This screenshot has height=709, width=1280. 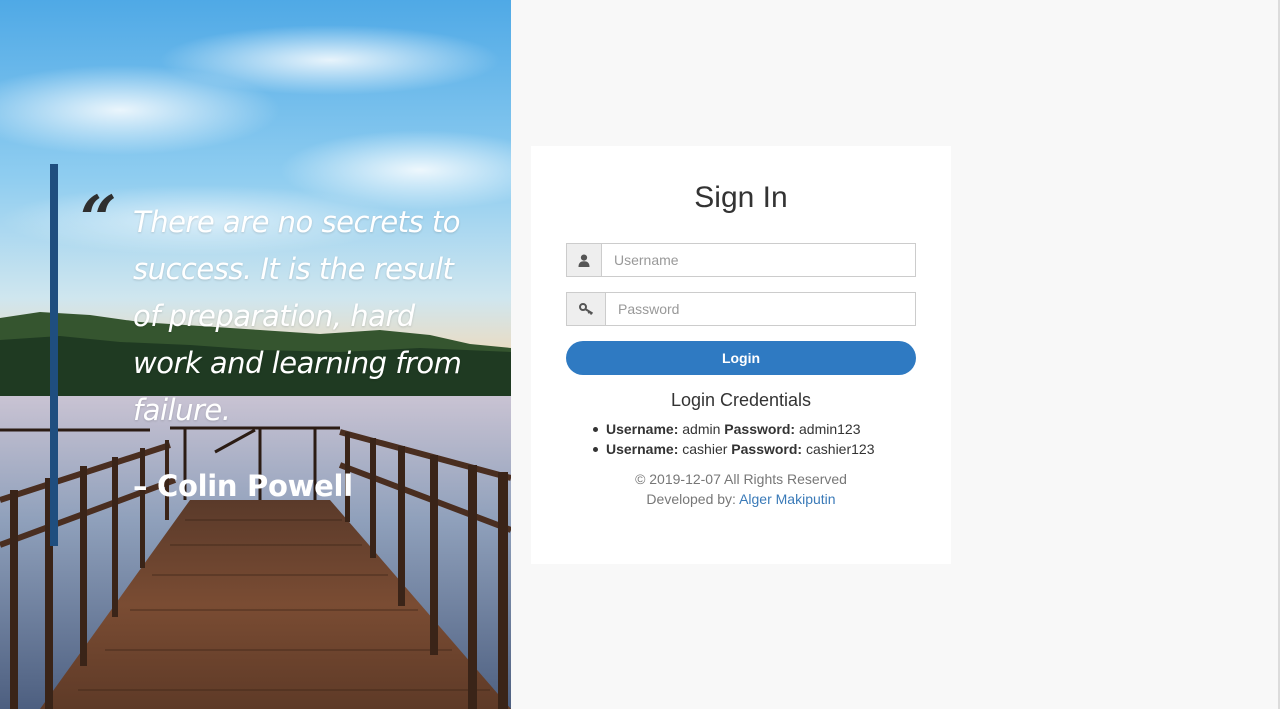 I want to click on username-input, so click(x=758, y=260).